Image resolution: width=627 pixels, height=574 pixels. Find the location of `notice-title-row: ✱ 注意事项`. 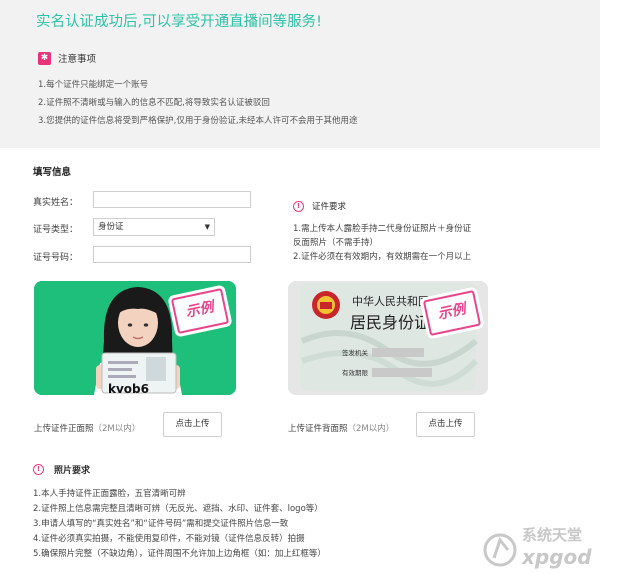

notice-title-row: ✱ 注意事项 is located at coordinates (67, 58).